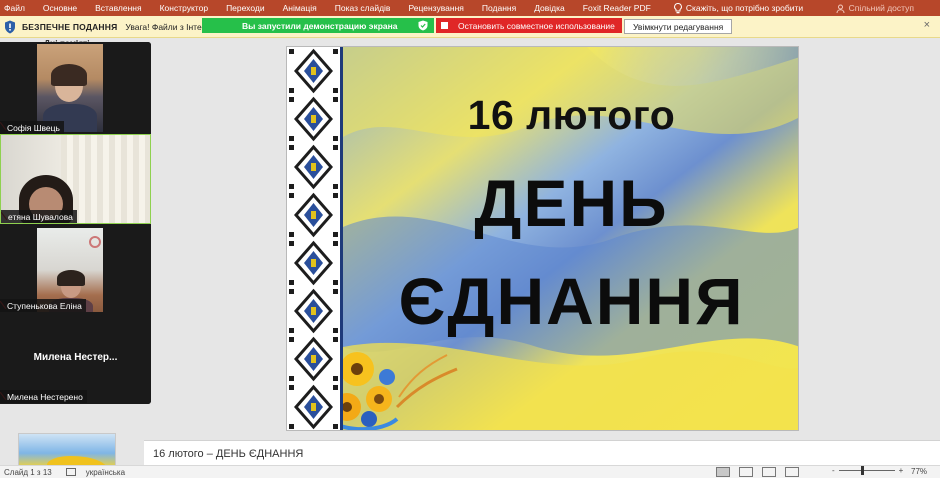 Image resolution: width=940 pixels, height=478 pixels. Describe the element at coordinates (105, 472) in the screenshot. I see `language-indicator: українська` at that location.